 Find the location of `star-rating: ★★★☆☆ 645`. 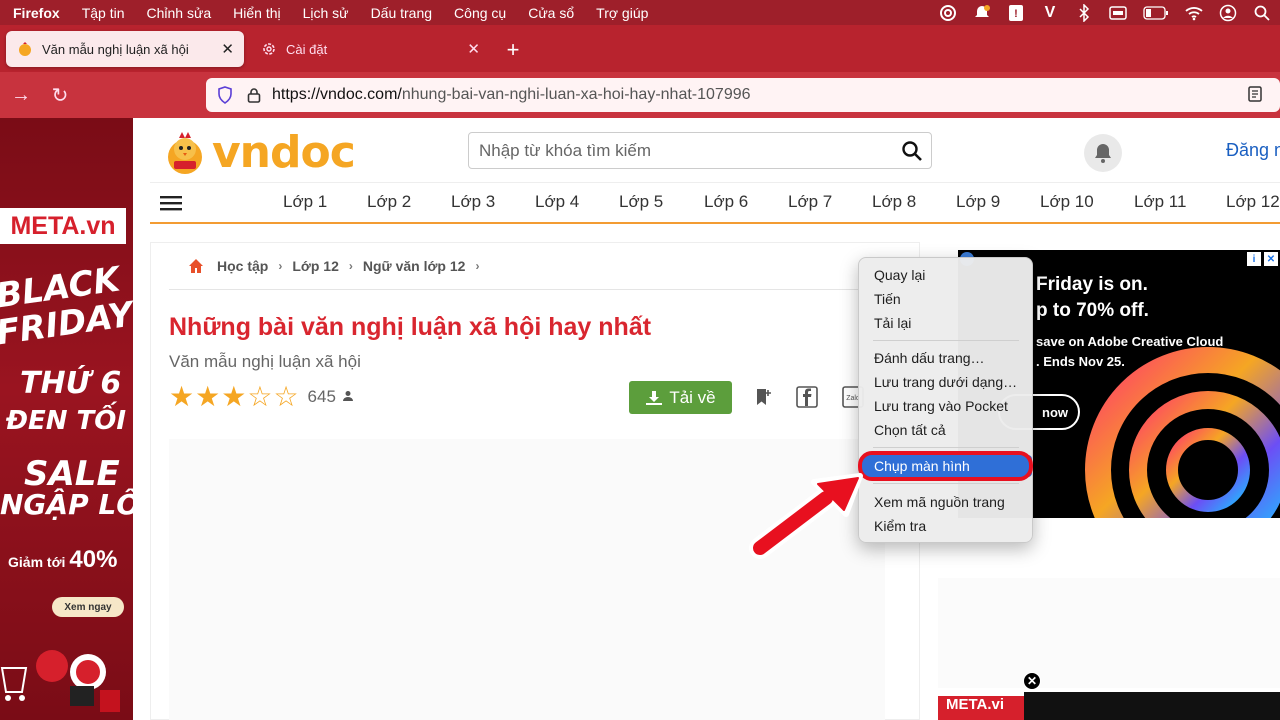

star-rating: ★★★☆☆ 645 is located at coordinates (261, 397).